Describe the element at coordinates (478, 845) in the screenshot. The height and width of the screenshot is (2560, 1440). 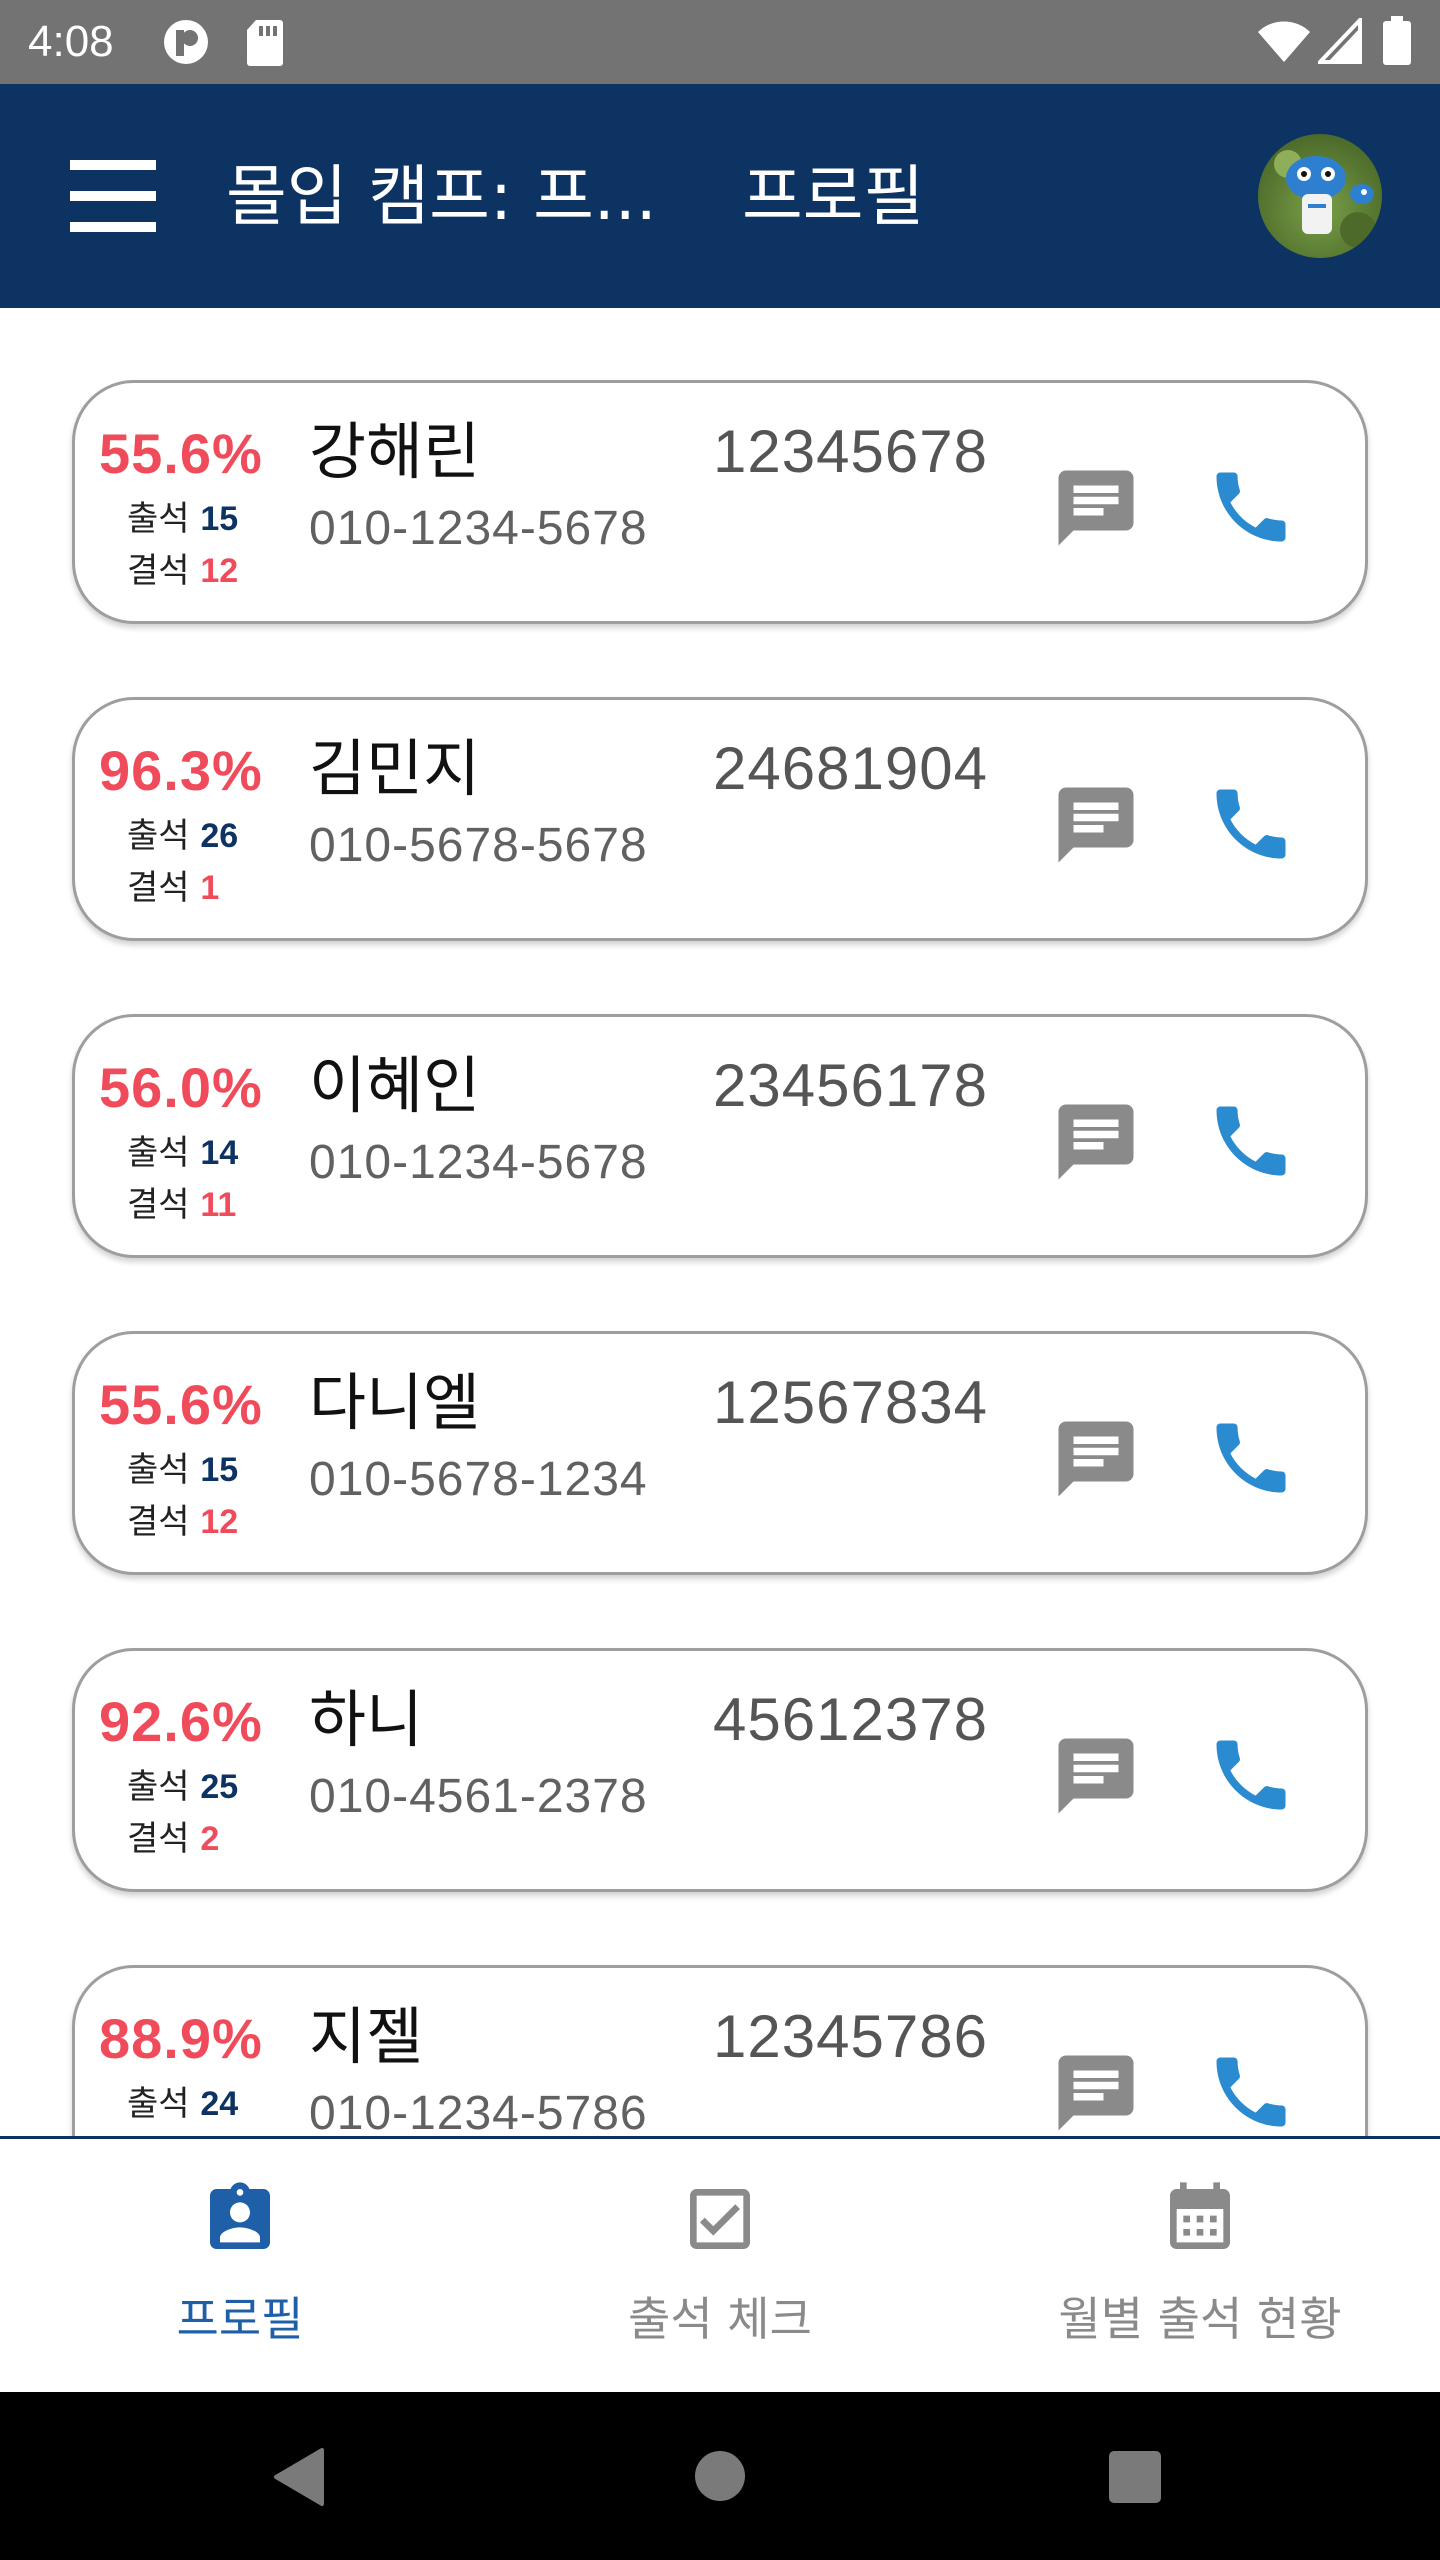
I see `phone-number: 010-5678-5678` at that location.